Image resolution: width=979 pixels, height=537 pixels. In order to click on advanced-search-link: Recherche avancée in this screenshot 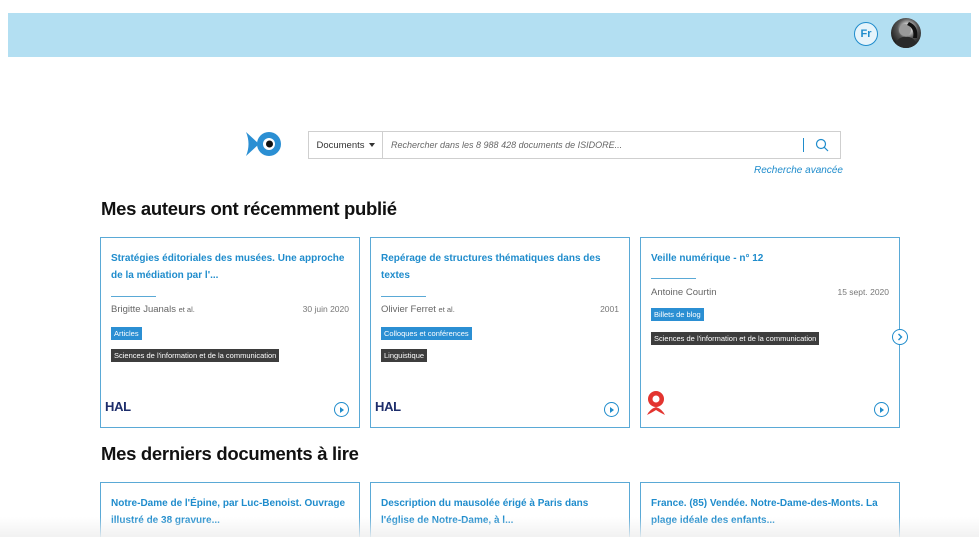, I will do `click(798, 170)`.